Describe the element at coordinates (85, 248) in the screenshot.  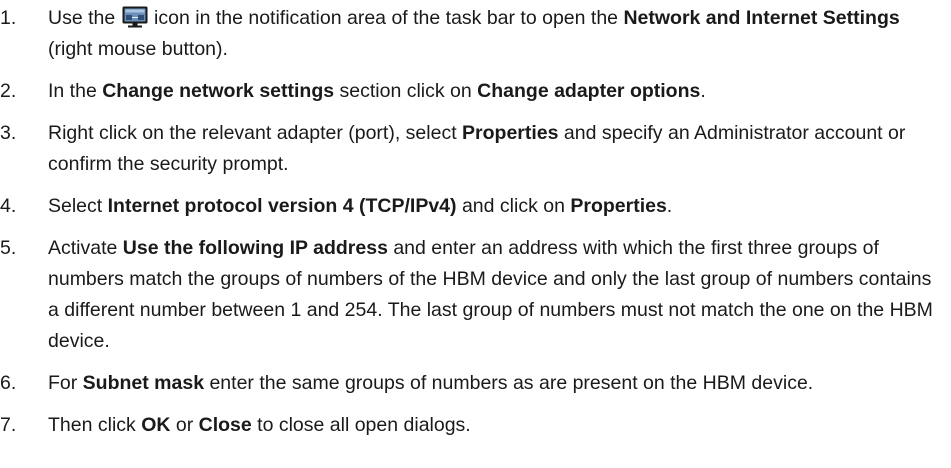
I see `text-segment: Activate` at that location.